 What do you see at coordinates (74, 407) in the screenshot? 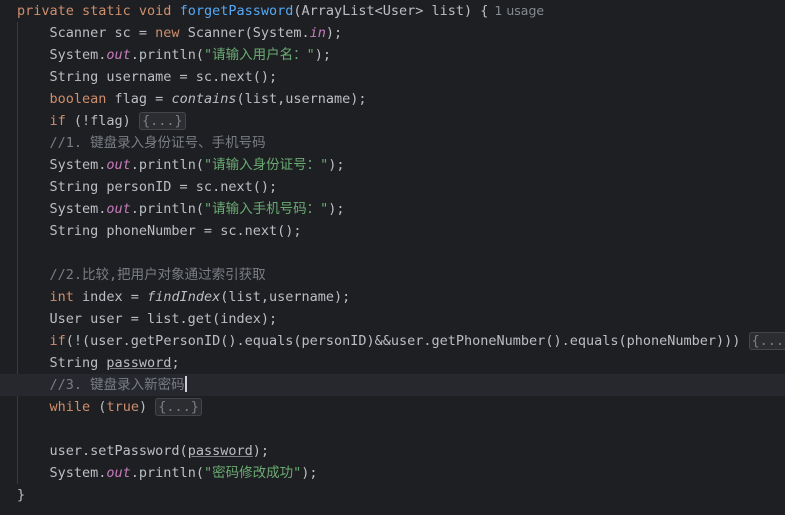
I see `code-token: while` at bounding box center [74, 407].